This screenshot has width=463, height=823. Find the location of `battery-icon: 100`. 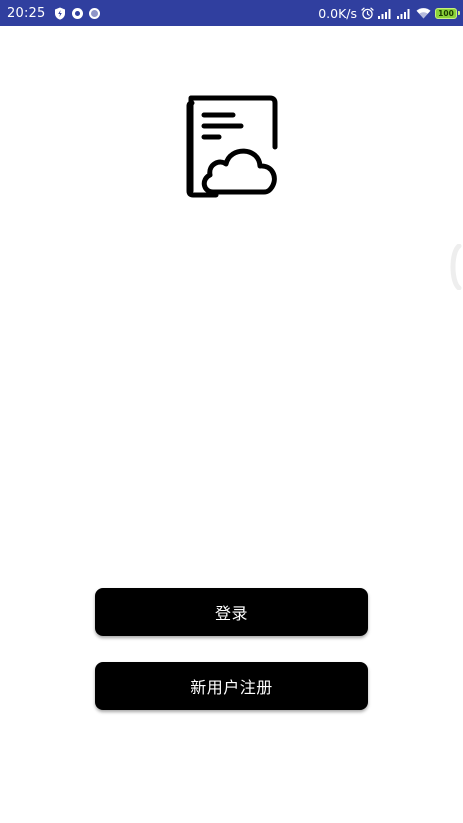

battery-icon: 100 is located at coordinates (447, 13).